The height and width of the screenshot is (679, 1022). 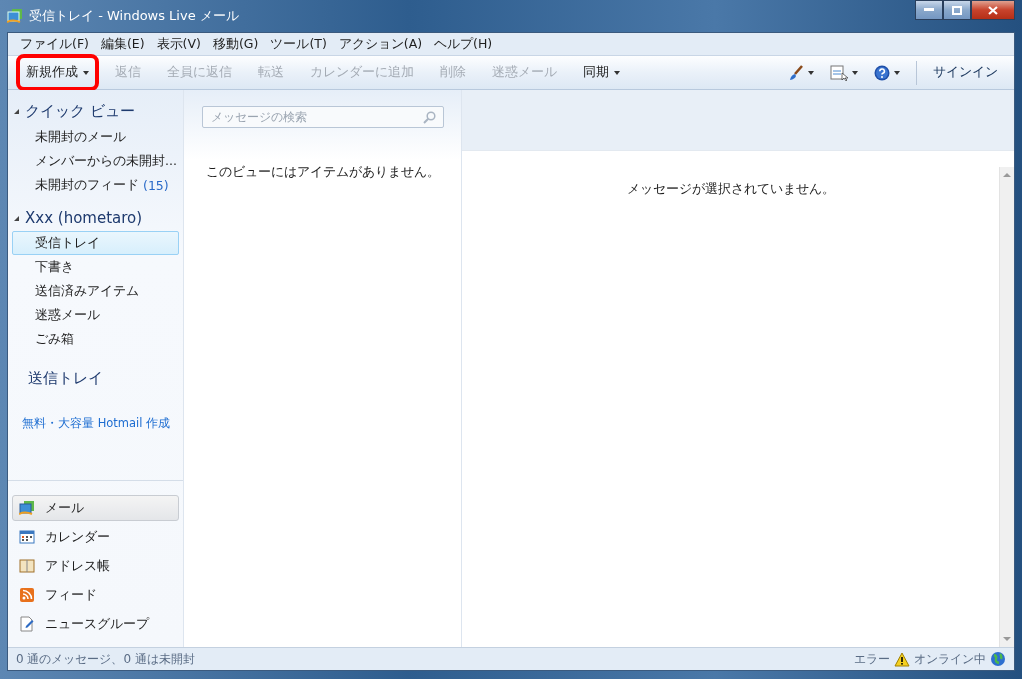 I want to click on maximize-icon, so click(x=957, y=10).